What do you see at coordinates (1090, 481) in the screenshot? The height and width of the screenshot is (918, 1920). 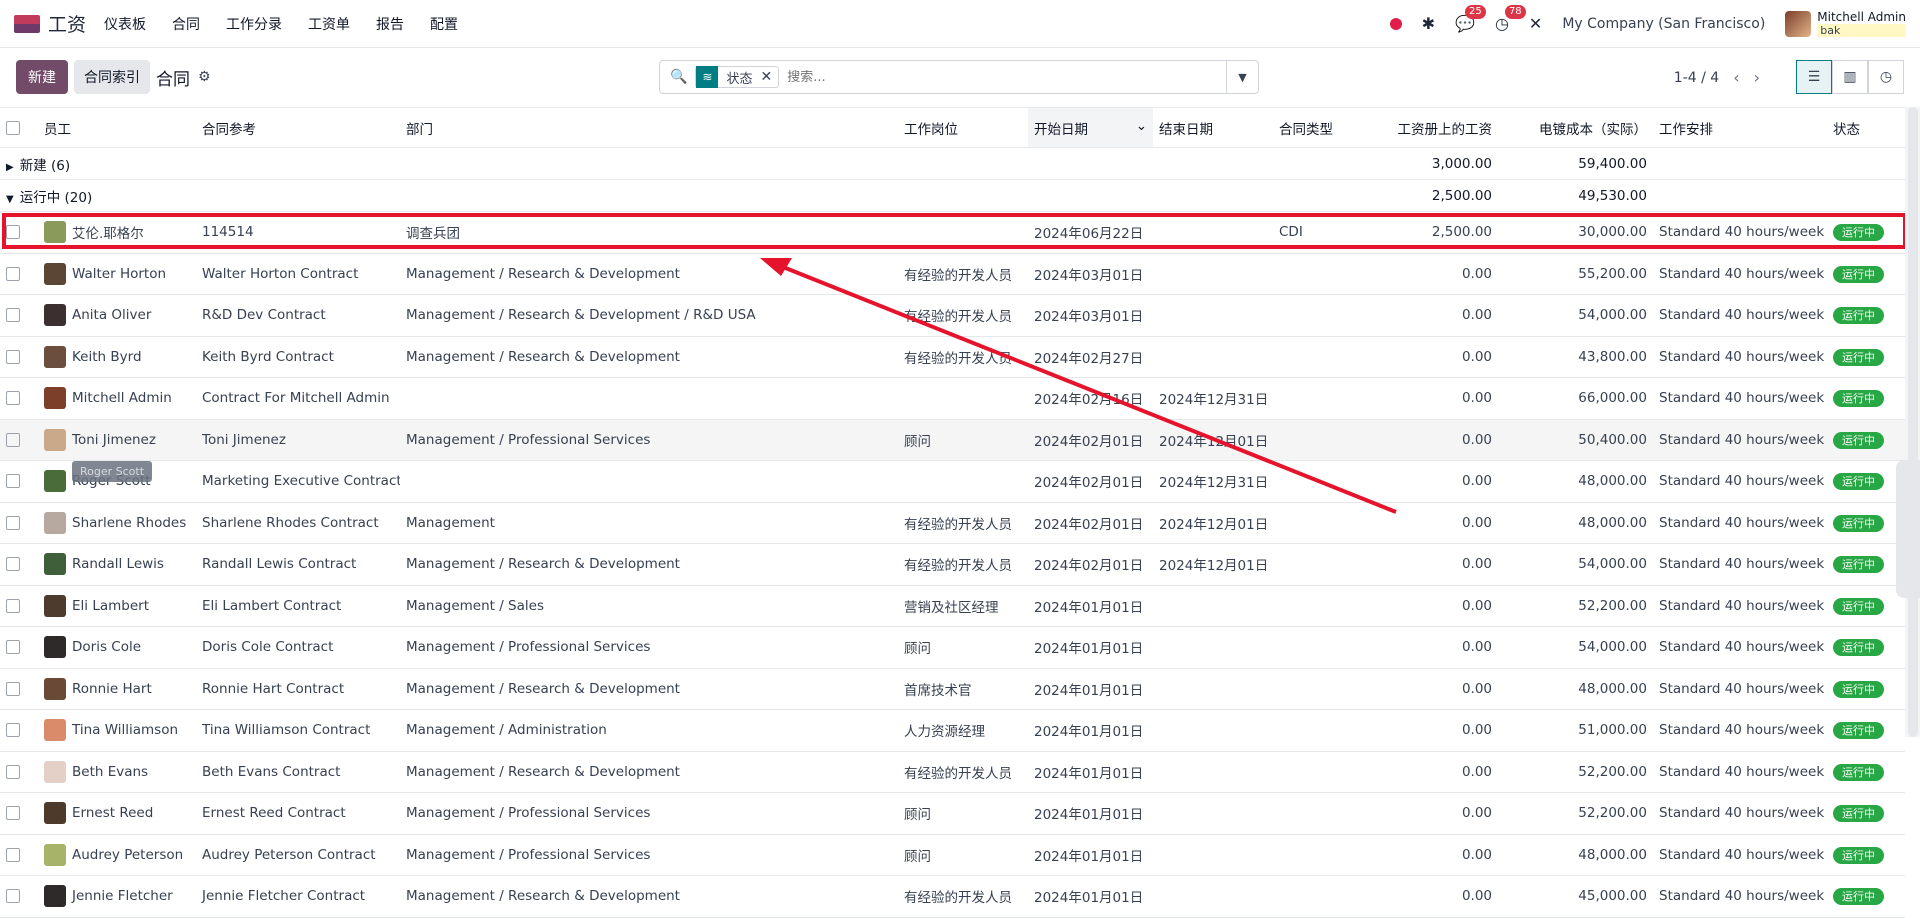 I see `cell-start: 2024年02月01日` at bounding box center [1090, 481].